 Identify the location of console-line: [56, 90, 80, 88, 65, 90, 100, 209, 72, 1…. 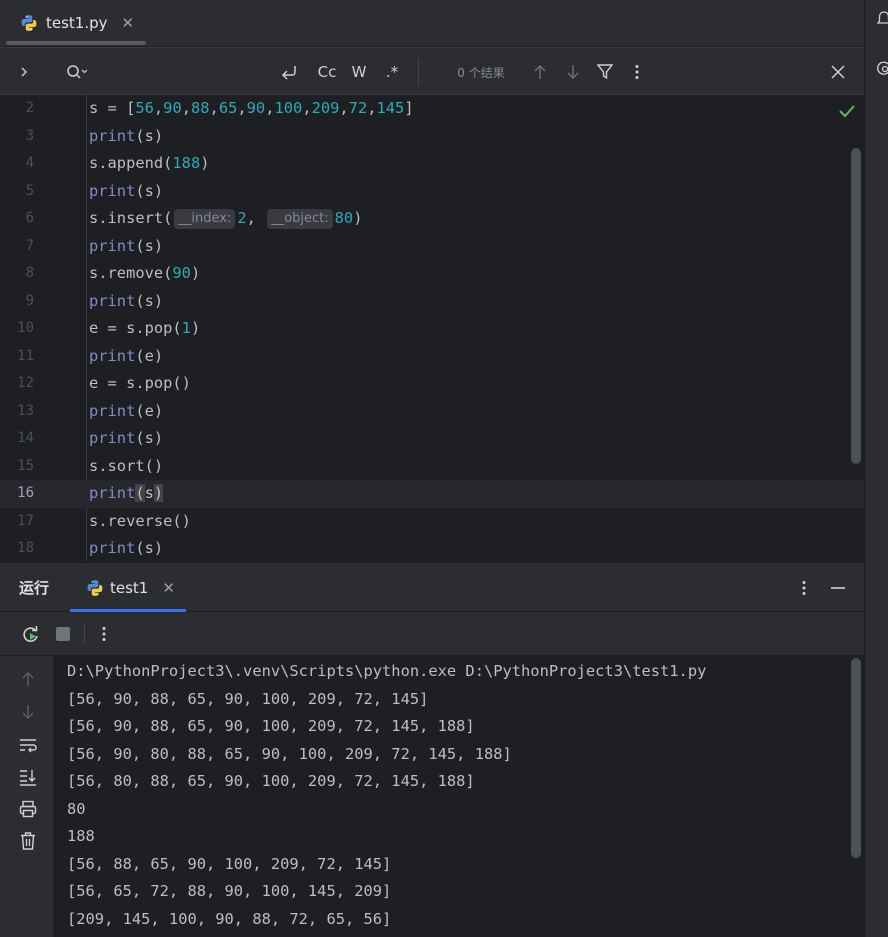
(289, 753).